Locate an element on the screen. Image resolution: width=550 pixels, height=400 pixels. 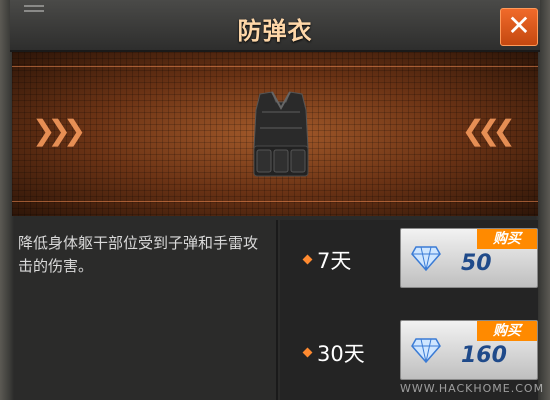
option-30-days: 30天 is located at coordinates (333, 353).